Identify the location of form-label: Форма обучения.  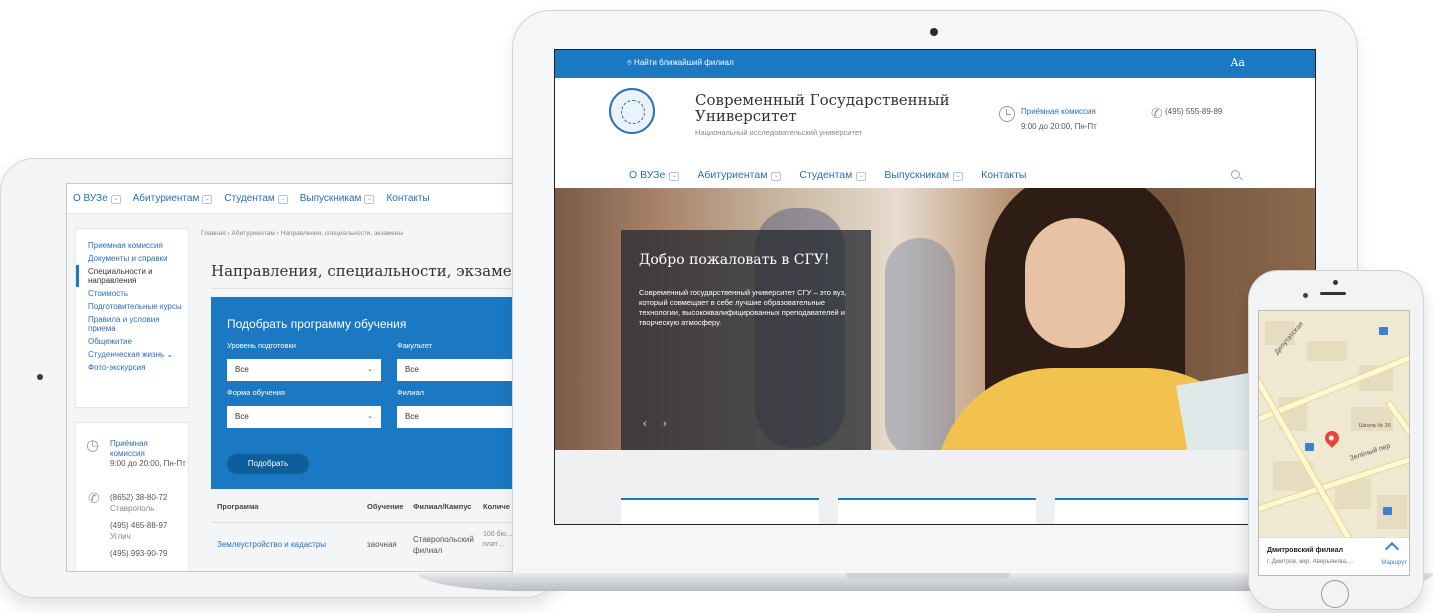
(256, 392).